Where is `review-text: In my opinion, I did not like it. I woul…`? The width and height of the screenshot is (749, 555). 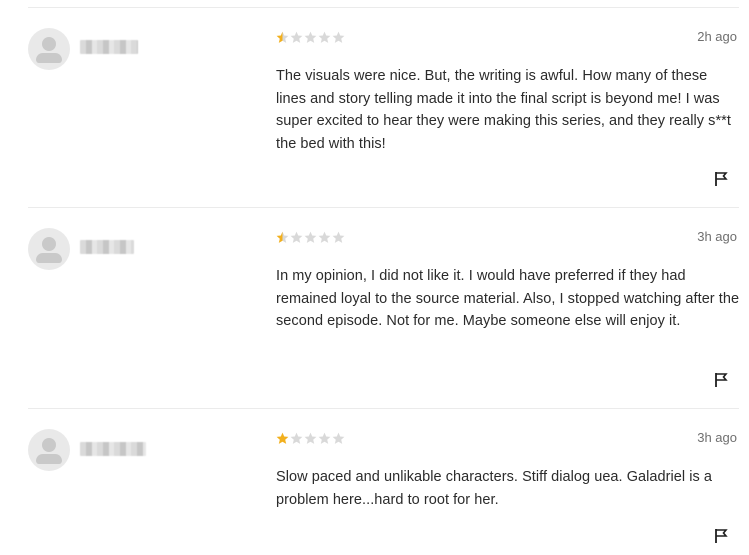
review-text: In my opinion, I did not like it. I woul… is located at coordinates (508, 298).